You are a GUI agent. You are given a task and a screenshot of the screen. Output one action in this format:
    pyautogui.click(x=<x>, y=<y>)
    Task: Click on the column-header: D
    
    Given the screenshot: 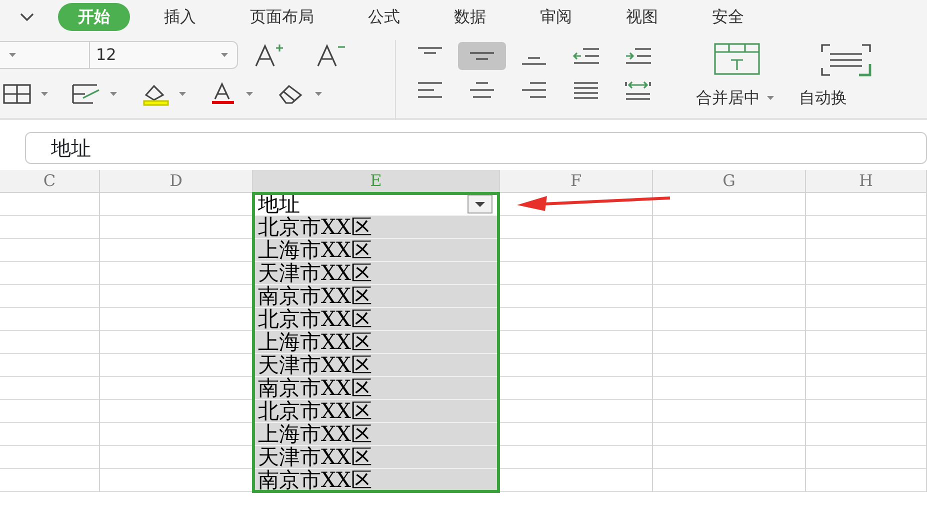 What is the action you would take?
    pyautogui.click(x=176, y=181)
    